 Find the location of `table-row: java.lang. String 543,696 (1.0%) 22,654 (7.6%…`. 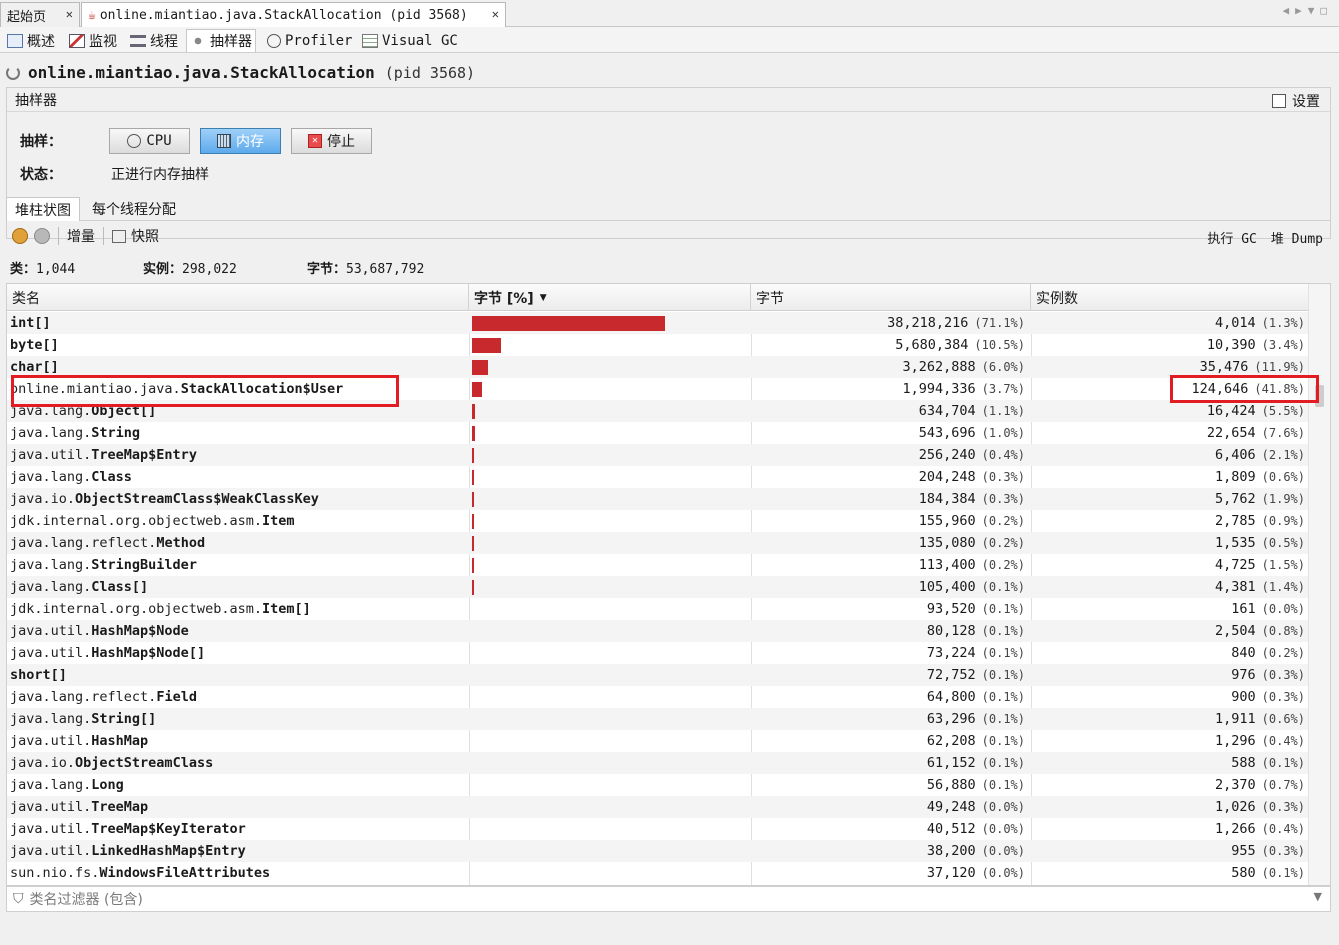

table-row: java.lang. String 543,696 (1.0%) 22,654 (7.6%… is located at coordinates (658, 433).